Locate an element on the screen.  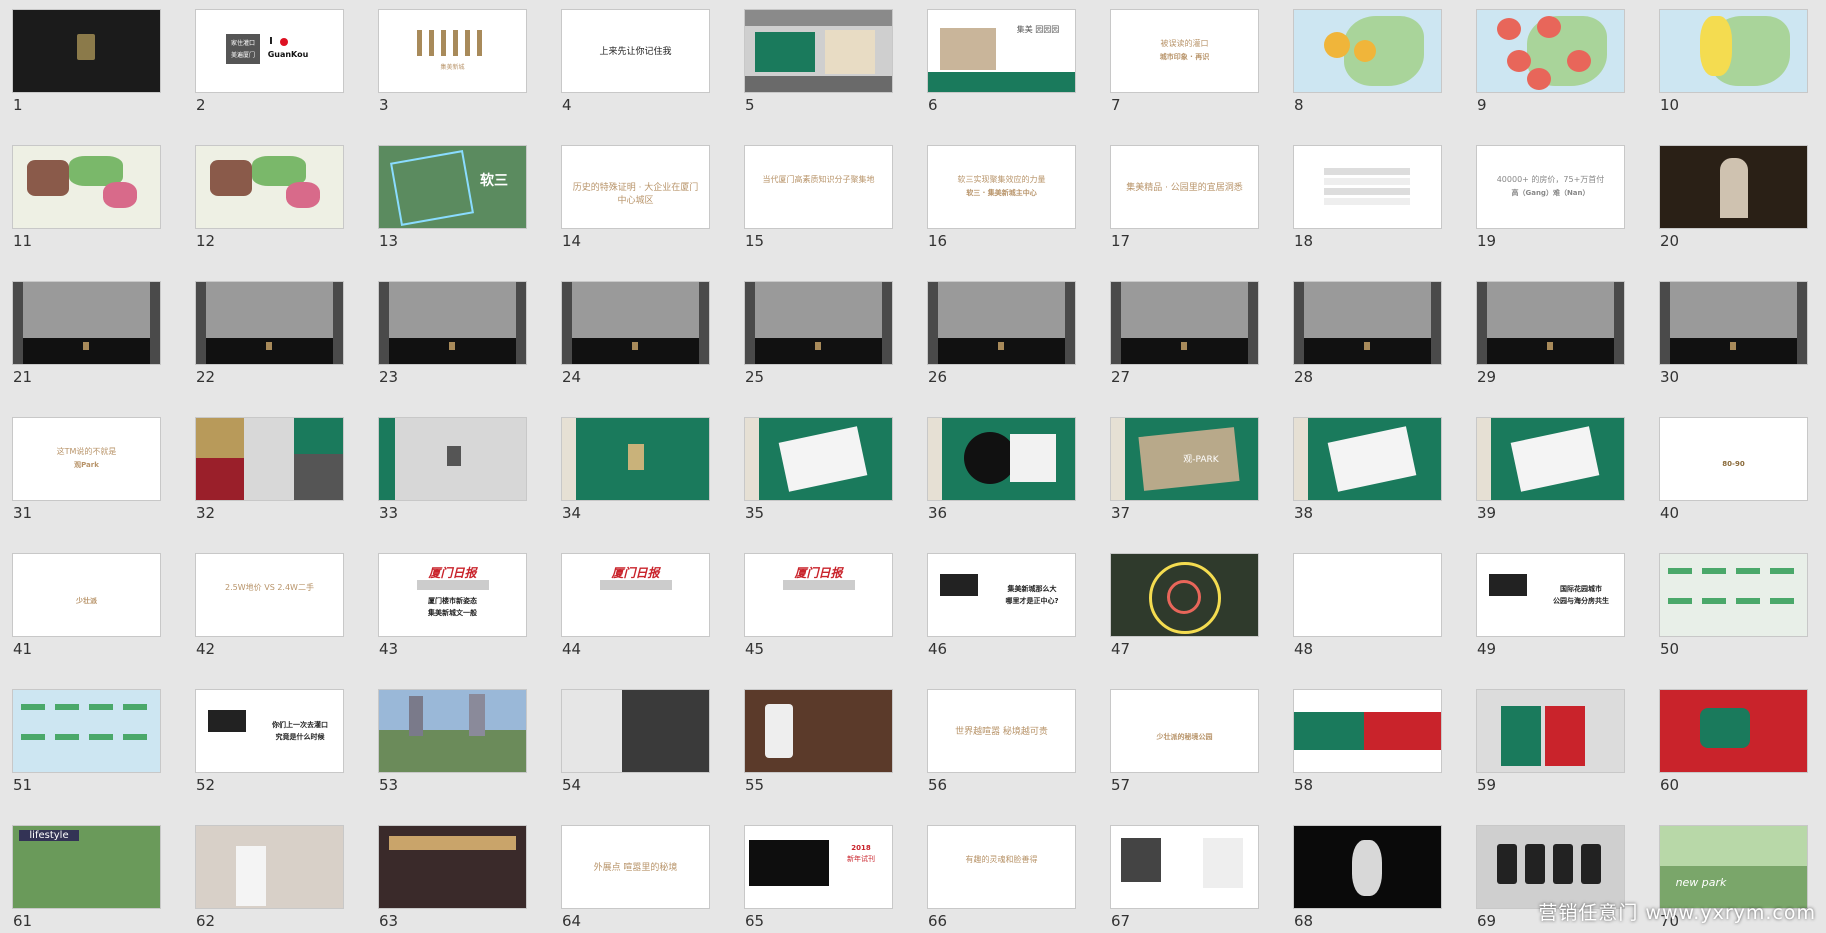
slide-cell: 68 is located at coordinates (1367, 877).